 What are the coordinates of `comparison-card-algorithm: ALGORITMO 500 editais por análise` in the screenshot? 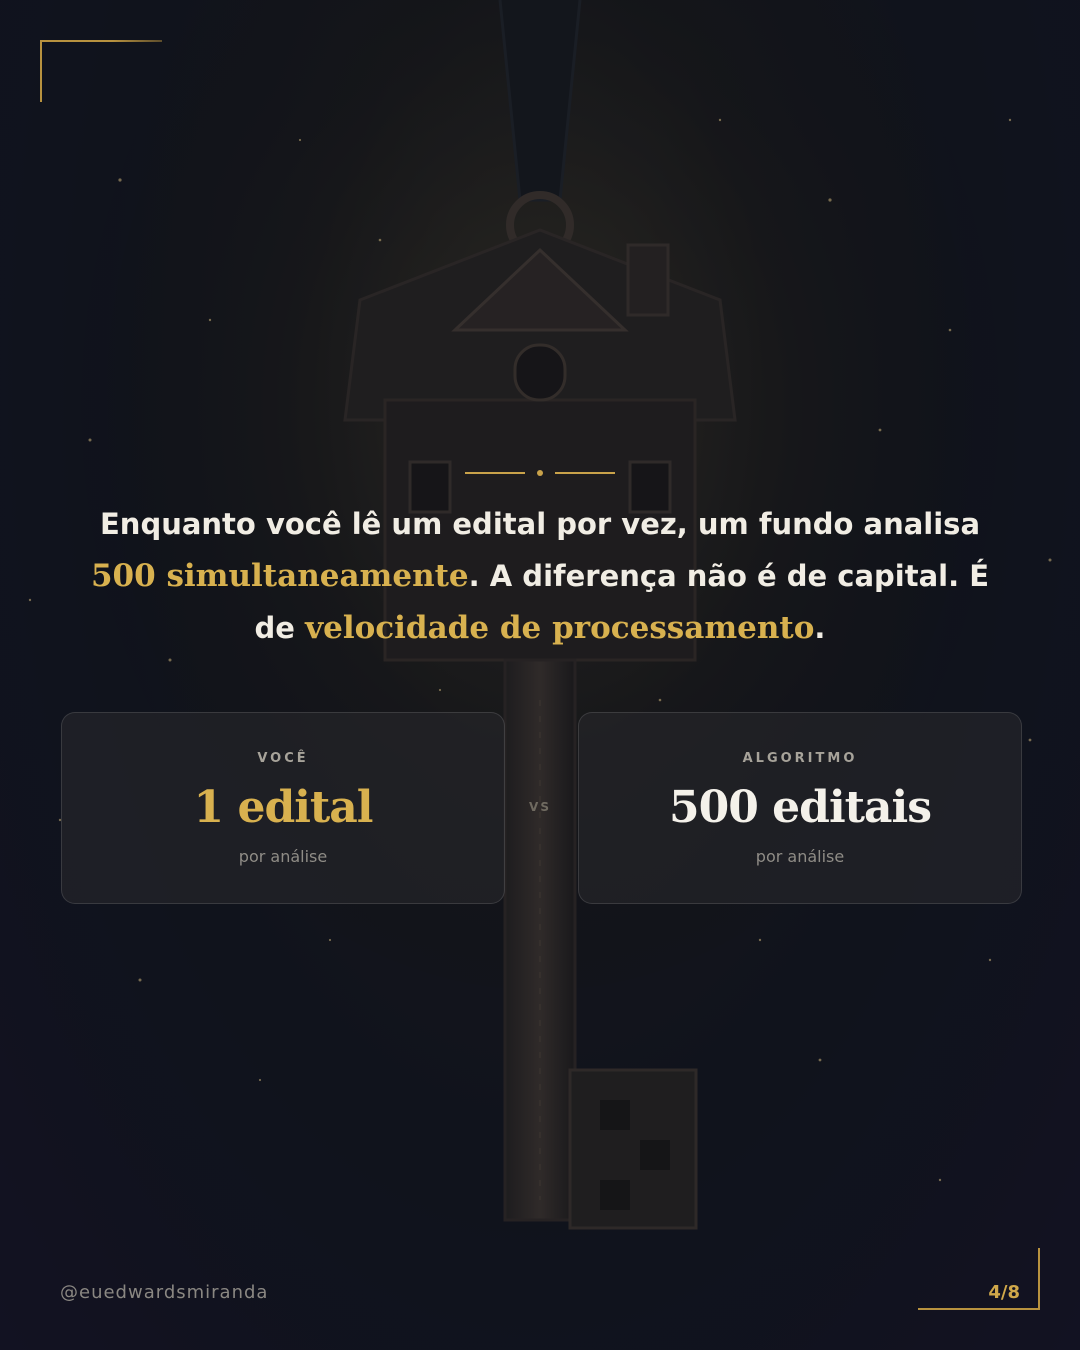 It's located at (800, 808).